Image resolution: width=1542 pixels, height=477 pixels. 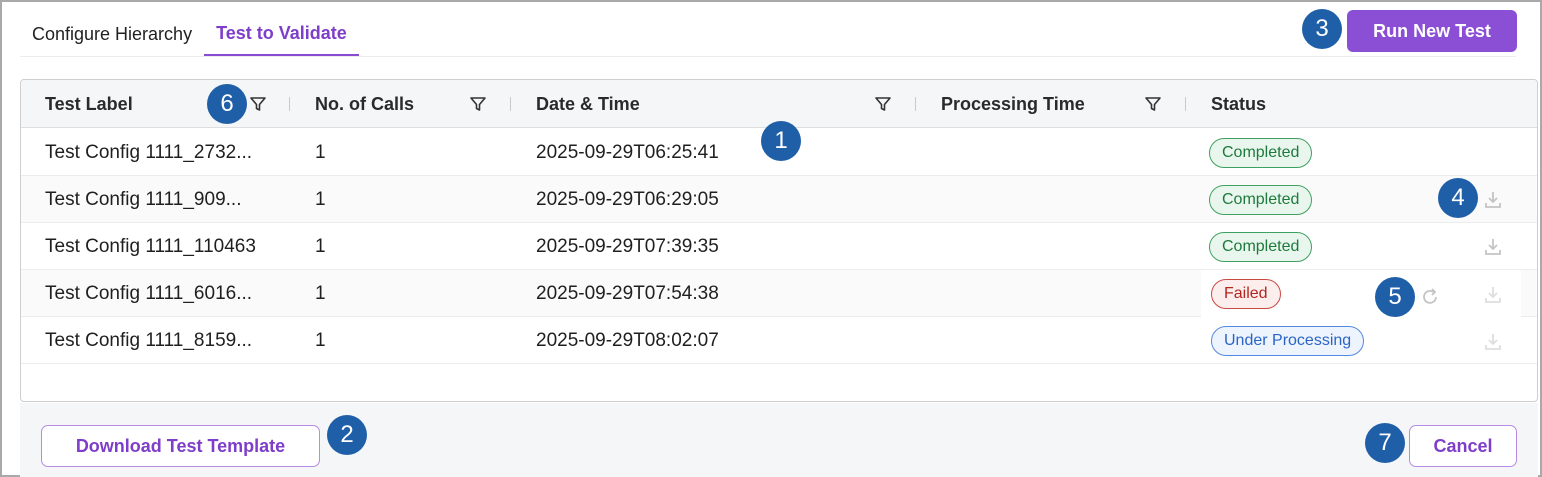 What do you see at coordinates (1246, 293) in the screenshot?
I see `status-badge: Failed` at bounding box center [1246, 293].